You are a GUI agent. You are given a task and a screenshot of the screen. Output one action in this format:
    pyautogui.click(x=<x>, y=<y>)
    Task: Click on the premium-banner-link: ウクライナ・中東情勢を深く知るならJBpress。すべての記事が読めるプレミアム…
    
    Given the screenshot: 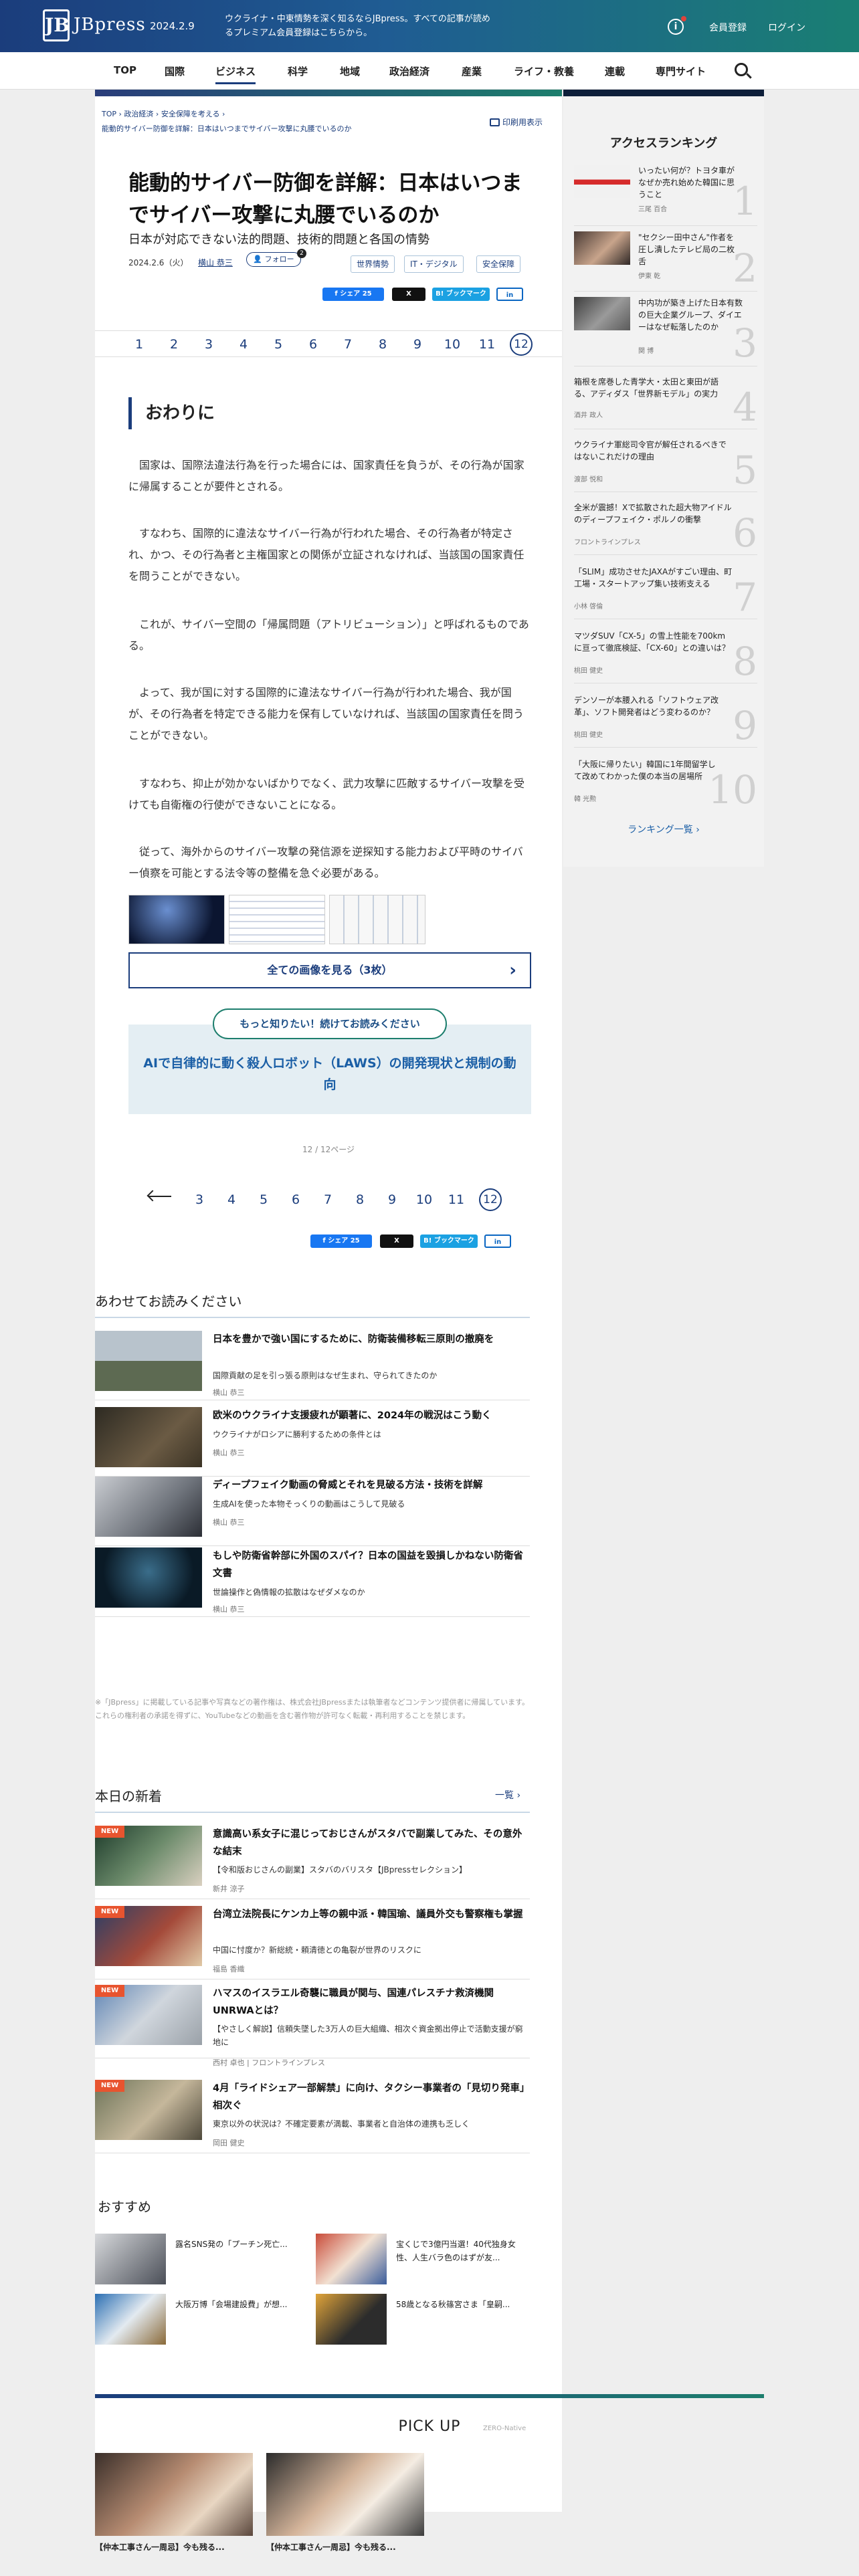 What is the action you would take?
    pyautogui.click(x=358, y=26)
    